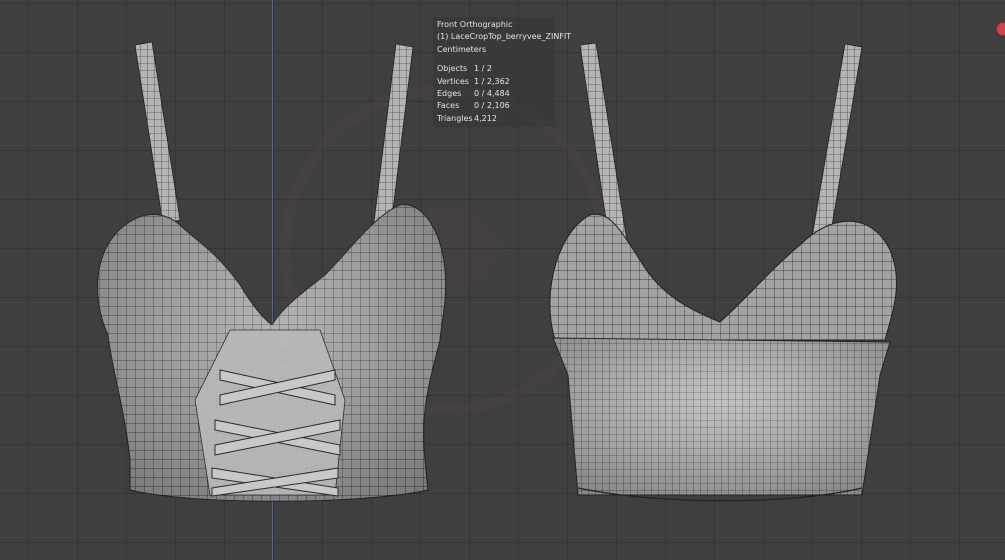 The image size is (1005, 560). I want to click on stat-row-objects: Objects 1 / 2, so click(464, 69).